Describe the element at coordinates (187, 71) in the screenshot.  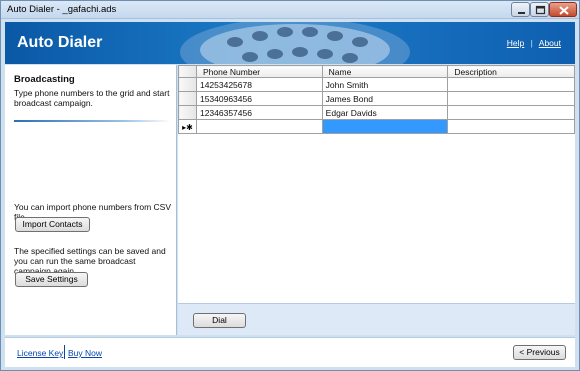
I see `grid-corner` at that location.